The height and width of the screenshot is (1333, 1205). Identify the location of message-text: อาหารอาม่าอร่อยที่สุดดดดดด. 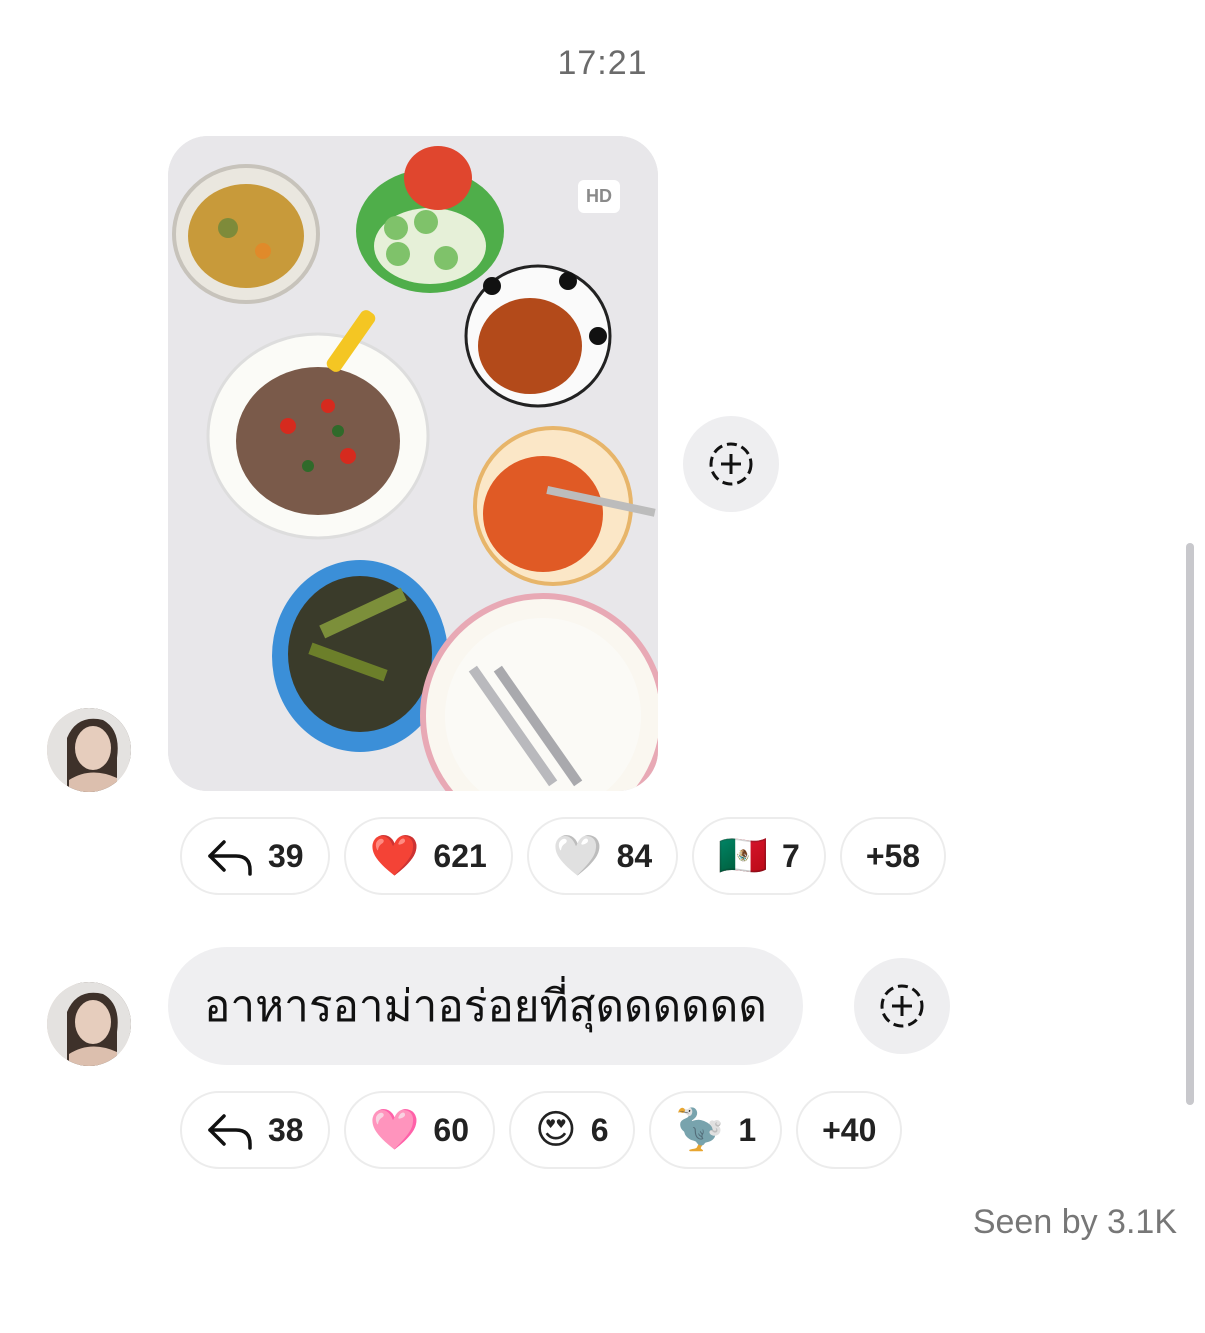
(485, 1006).